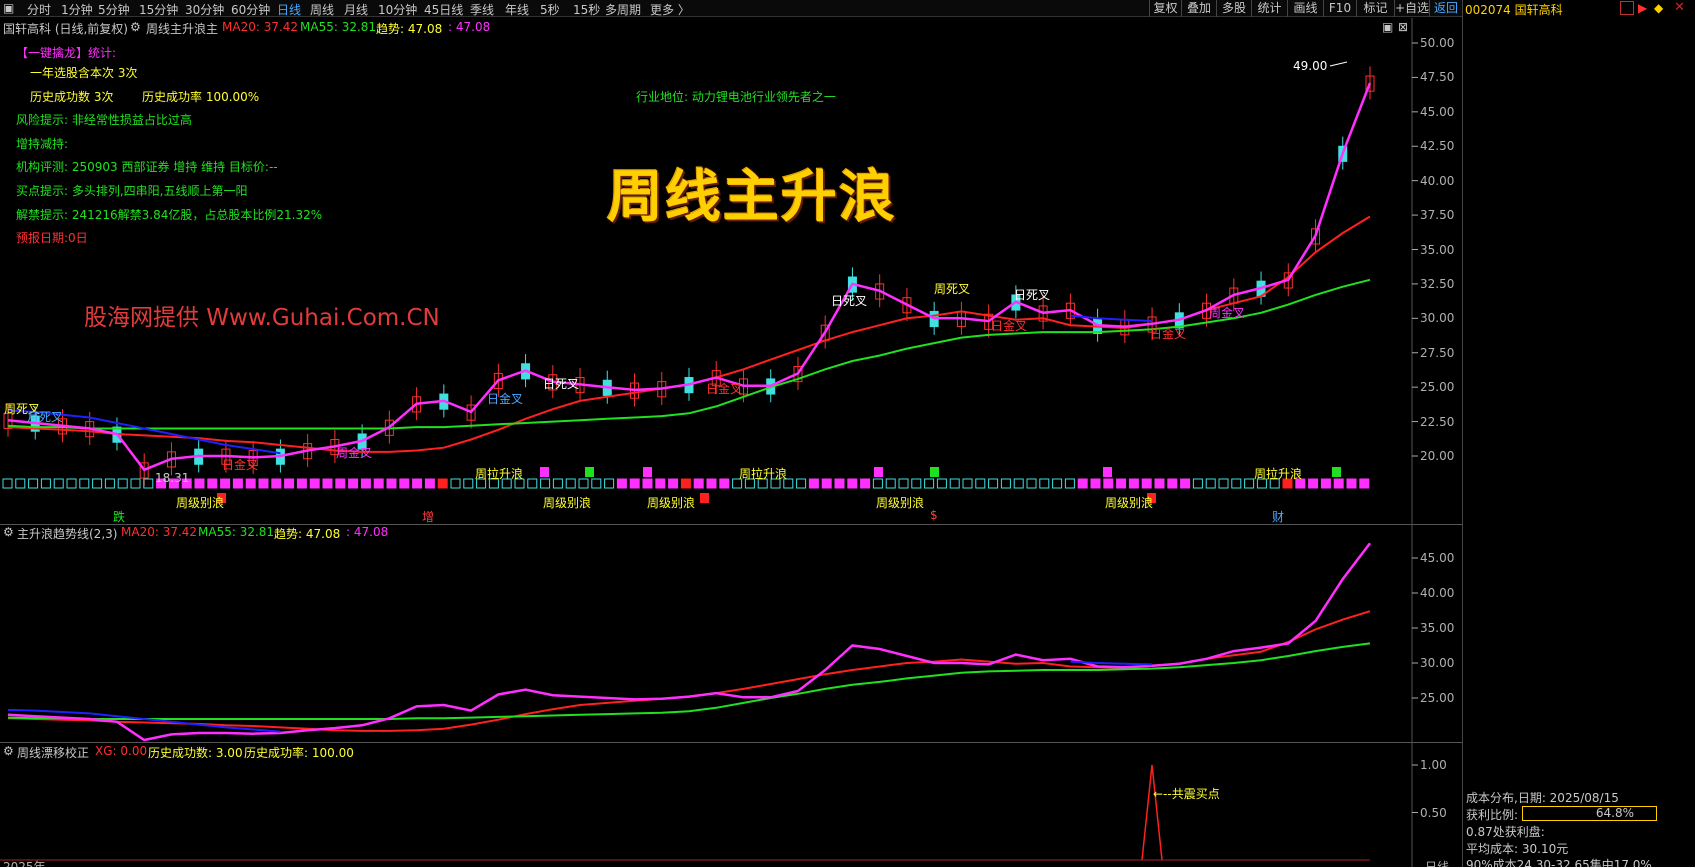 Image resolution: width=1695 pixels, height=867 pixels. What do you see at coordinates (428, 517) in the screenshot?
I see `mark-zeng: 增` at bounding box center [428, 517].